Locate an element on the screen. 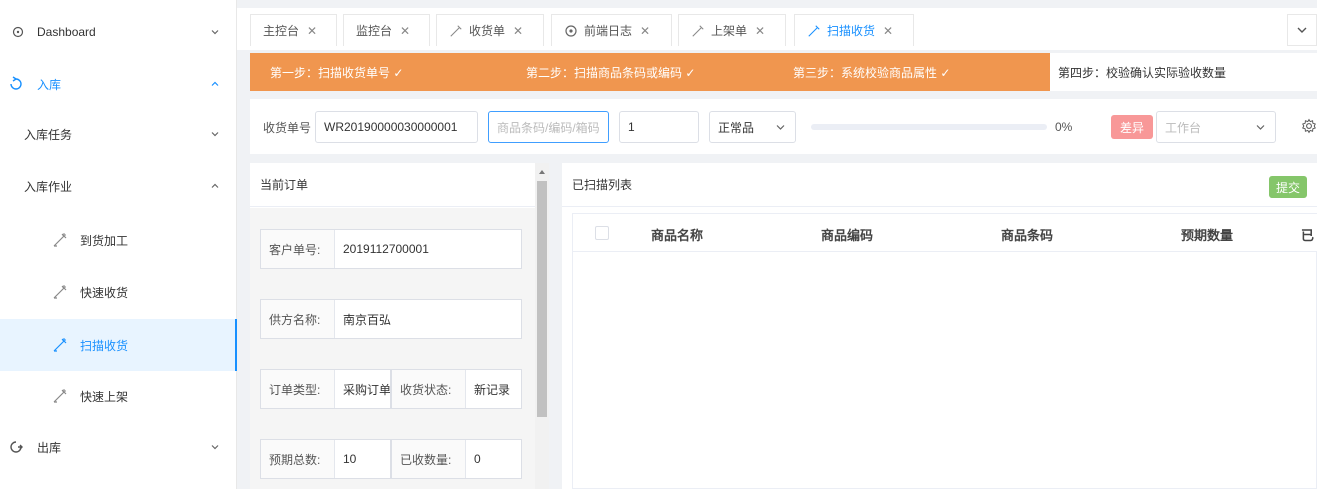 The image size is (1317, 489). column-header: 预期数量 is located at coordinates (1207, 234).